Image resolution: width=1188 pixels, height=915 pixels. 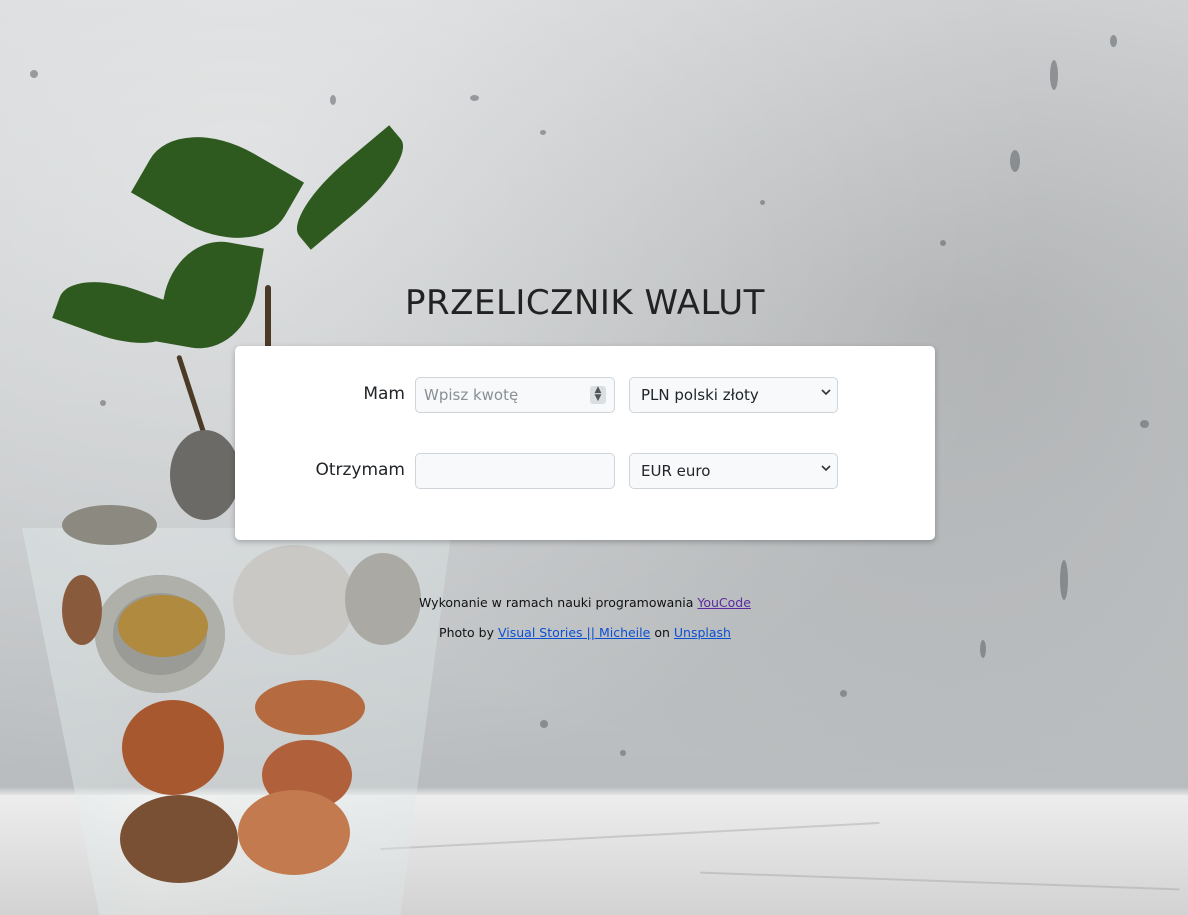 What do you see at coordinates (350, 187) in the screenshot?
I see `plant-leaf` at bounding box center [350, 187].